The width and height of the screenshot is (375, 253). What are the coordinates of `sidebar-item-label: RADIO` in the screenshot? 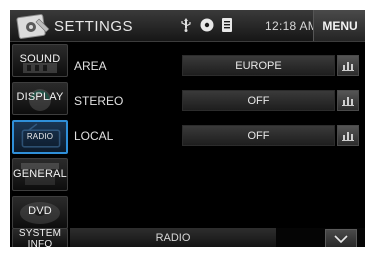 It's located at (40, 136).